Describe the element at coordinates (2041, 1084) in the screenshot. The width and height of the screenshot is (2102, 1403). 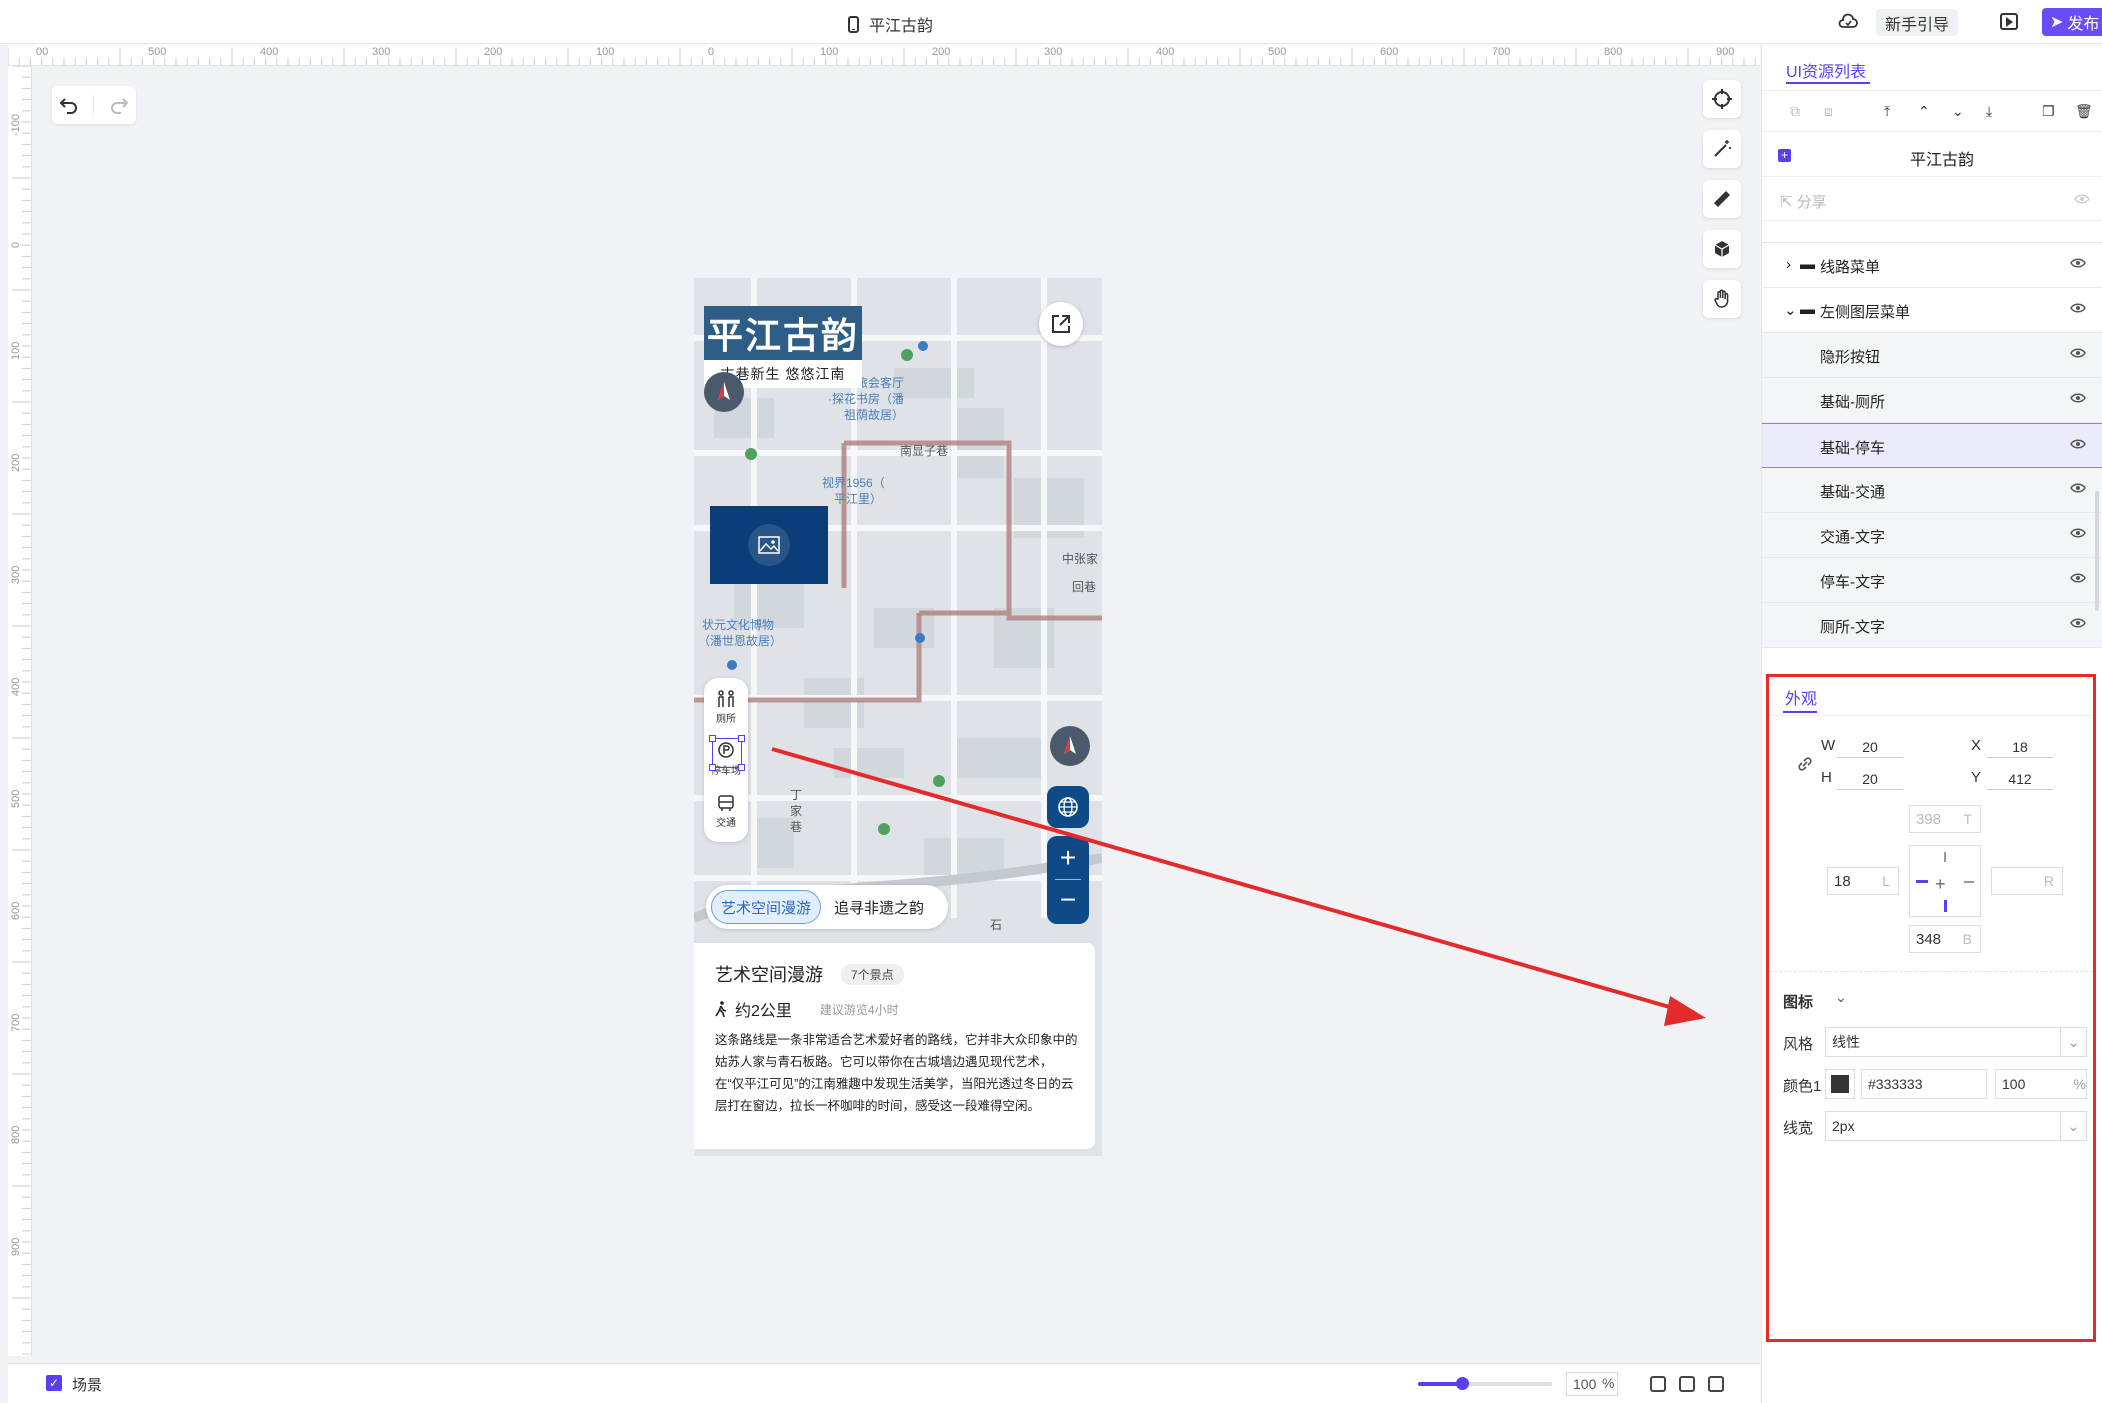
I see `opacity-input: 100 %` at that location.